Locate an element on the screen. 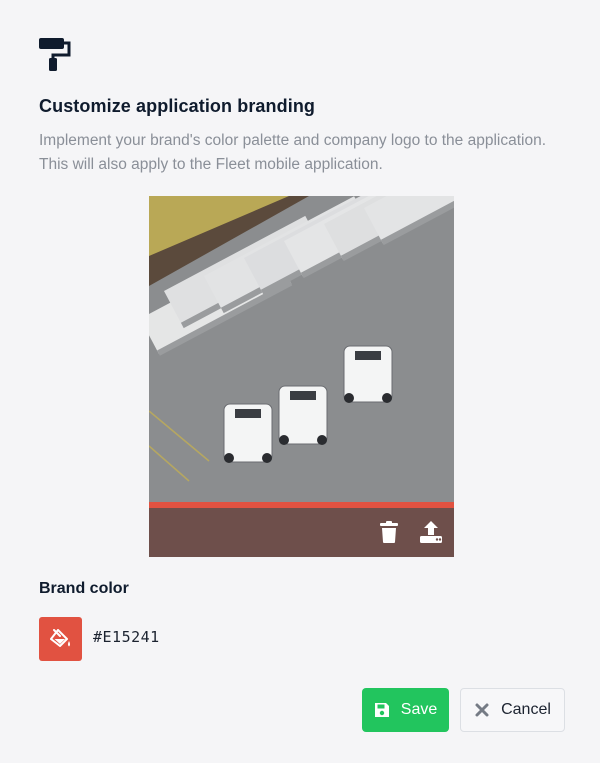  trash-icon is located at coordinates (389, 532).